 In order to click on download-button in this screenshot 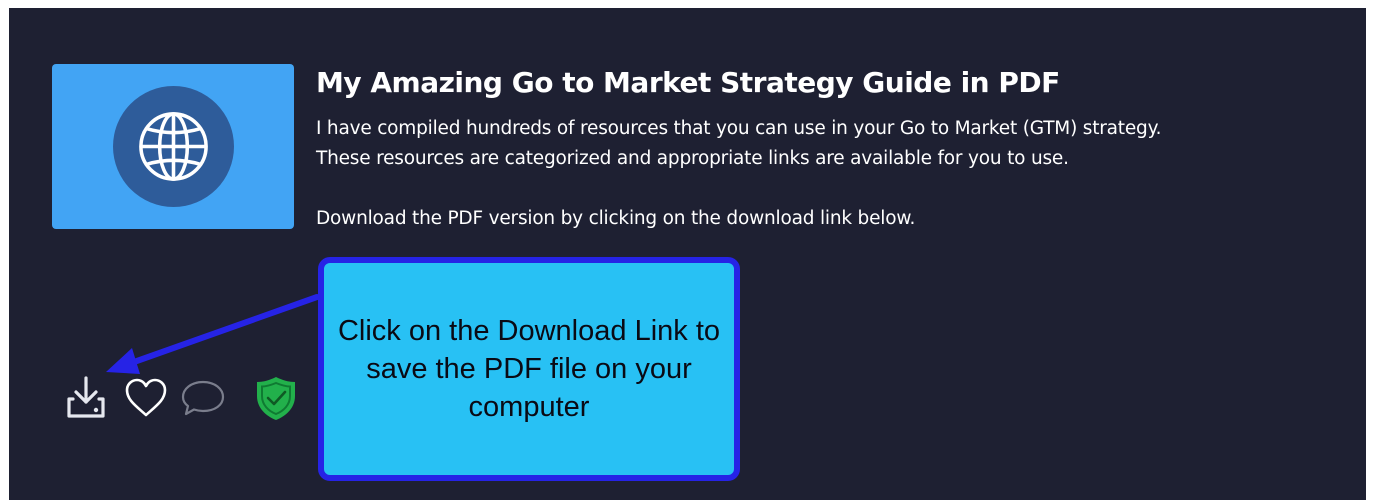, I will do `click(86, 398)`.